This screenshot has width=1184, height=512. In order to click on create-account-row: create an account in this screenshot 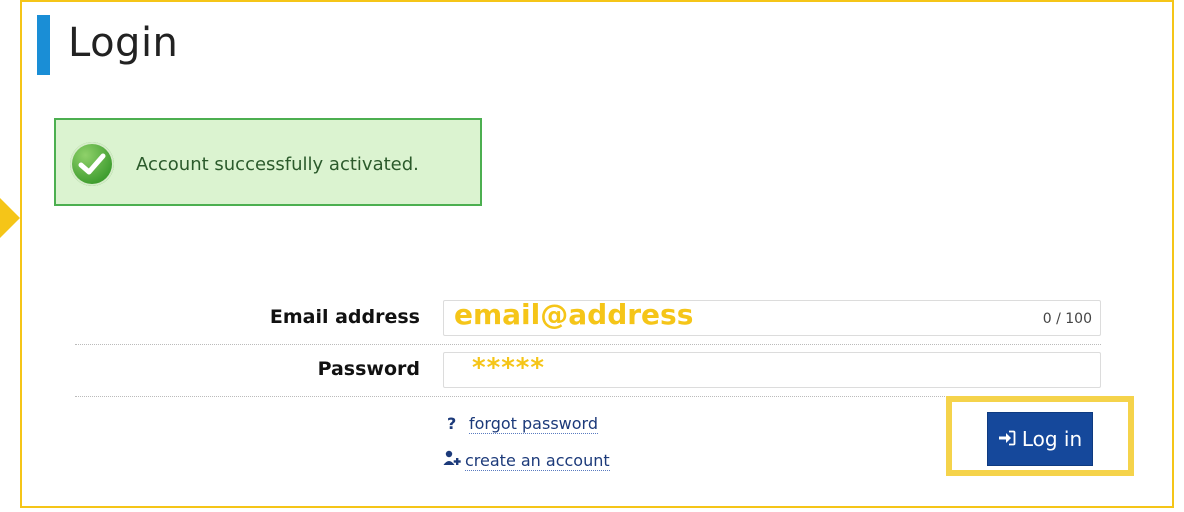, I will do `click(526, 460)`.